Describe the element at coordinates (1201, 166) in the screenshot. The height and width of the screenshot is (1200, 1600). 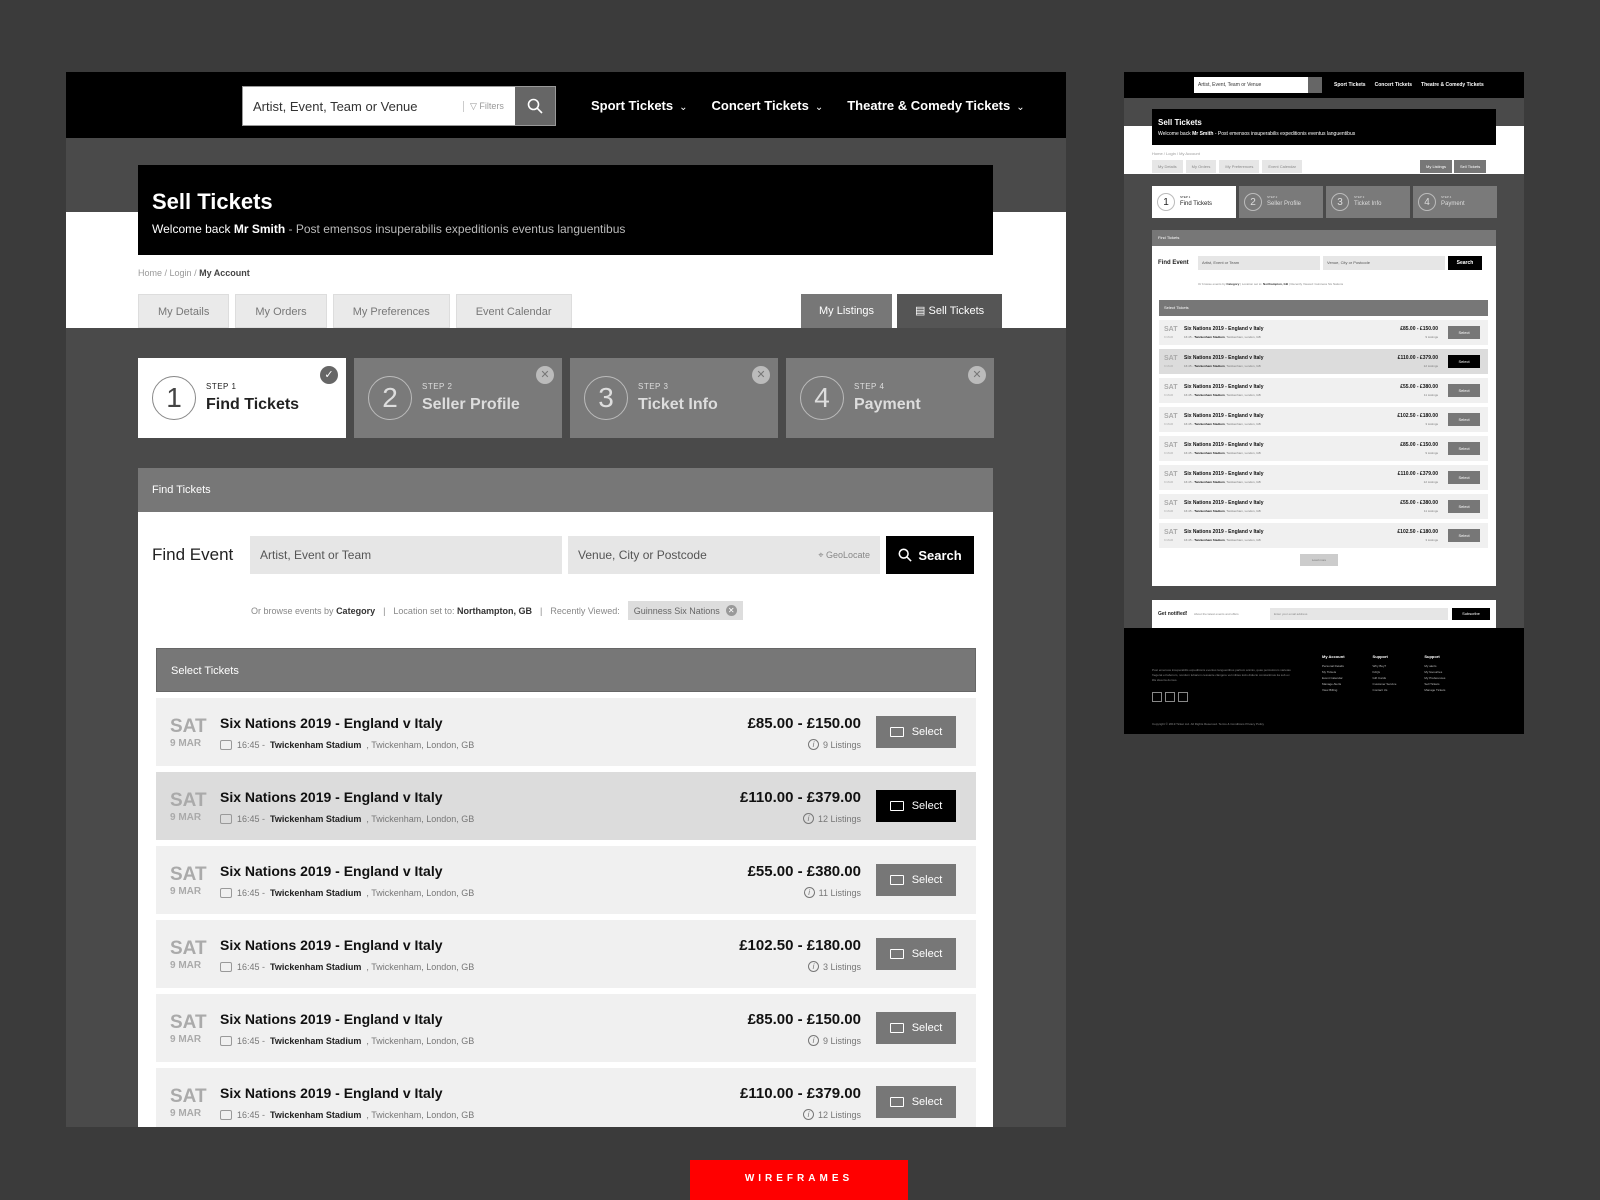
I see `mini-tab: My Orders` at that location.